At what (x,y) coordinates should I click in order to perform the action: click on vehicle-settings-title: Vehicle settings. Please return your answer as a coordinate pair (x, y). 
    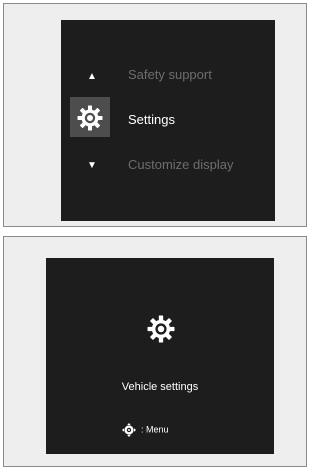
    Looking at the image, I should click on (160, 387).